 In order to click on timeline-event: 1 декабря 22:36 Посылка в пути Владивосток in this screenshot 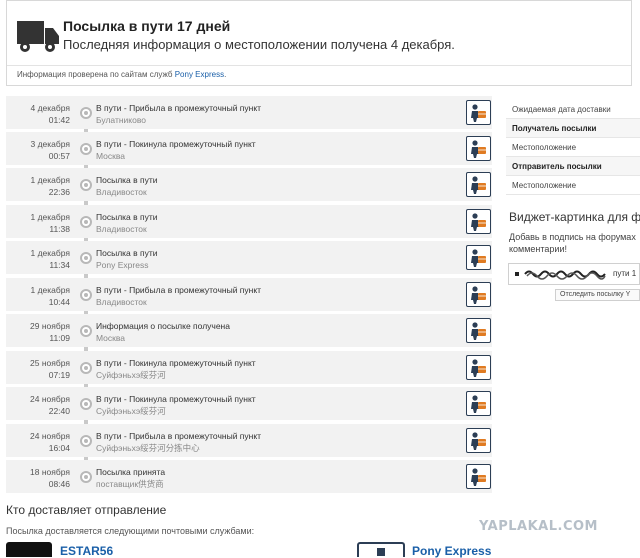, I will do `click(249, 184)`.